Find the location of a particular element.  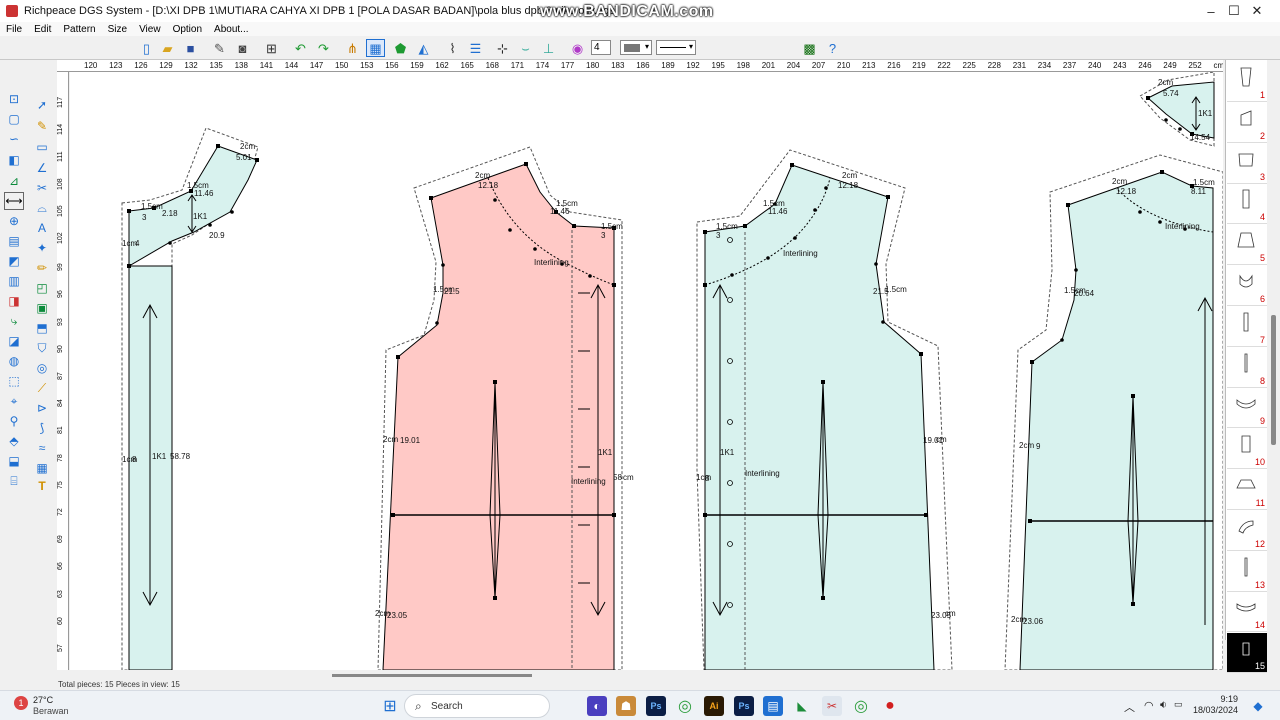

notification-icon: ◆ is located at coordinates (1258, 706).